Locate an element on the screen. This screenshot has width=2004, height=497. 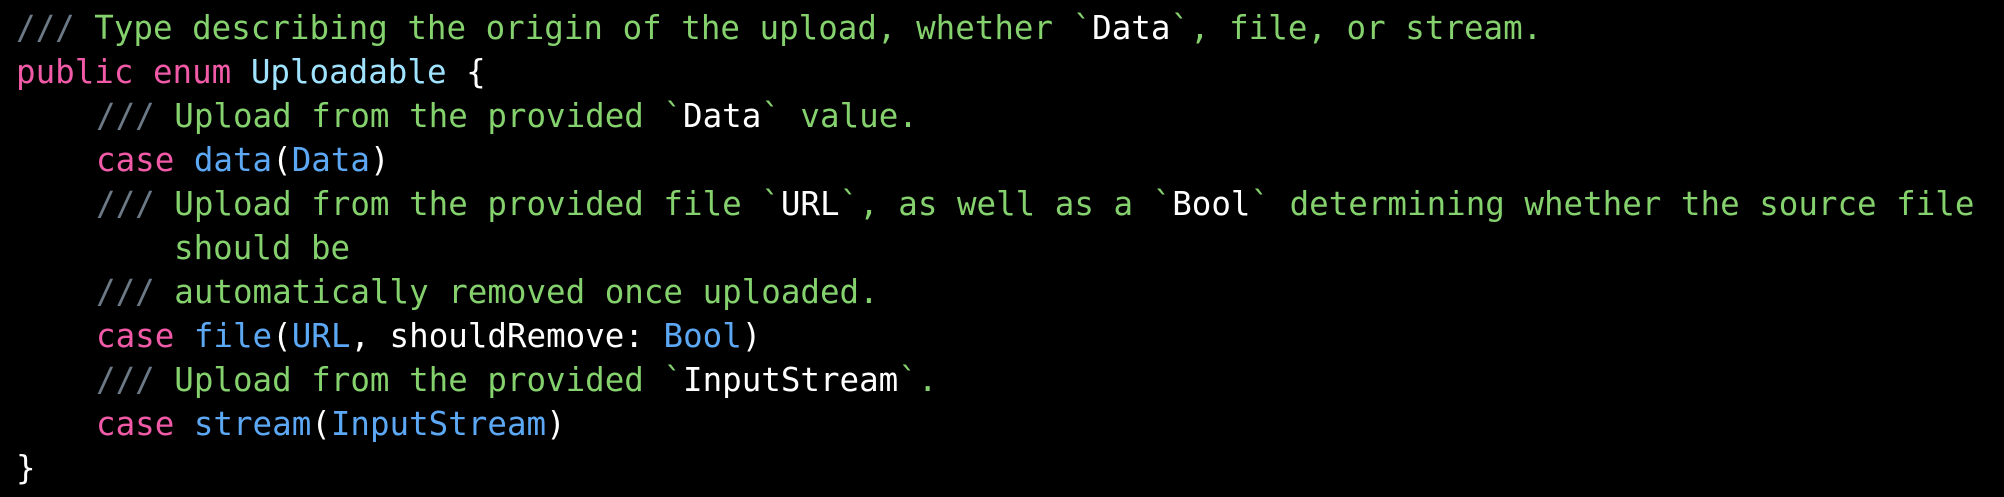
doc-comment-text: `, as well as a ` is located at coordinates (1006, 204).